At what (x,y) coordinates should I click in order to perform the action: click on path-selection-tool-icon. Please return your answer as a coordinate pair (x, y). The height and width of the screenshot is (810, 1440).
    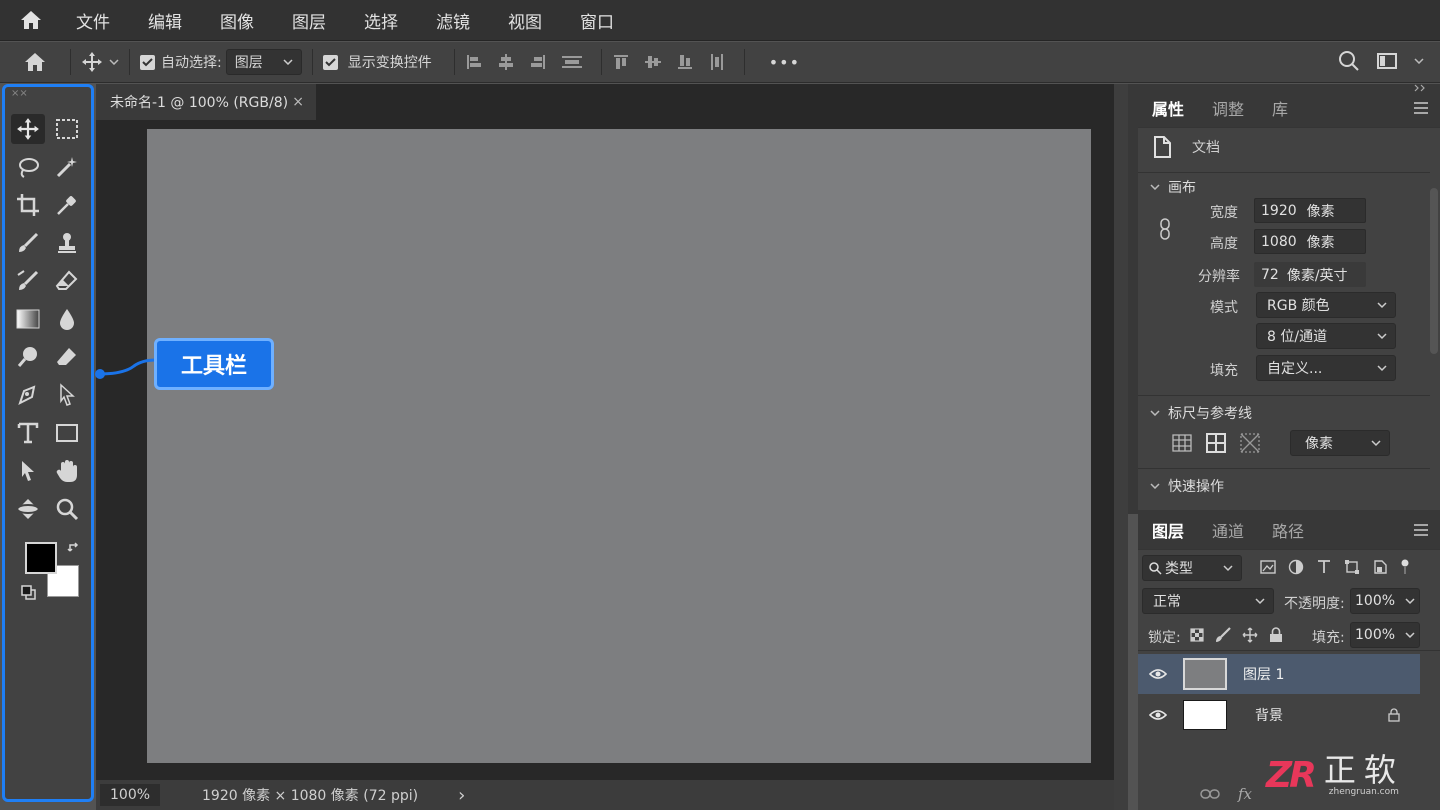
    Looking at the image, I should click on (67, 395).